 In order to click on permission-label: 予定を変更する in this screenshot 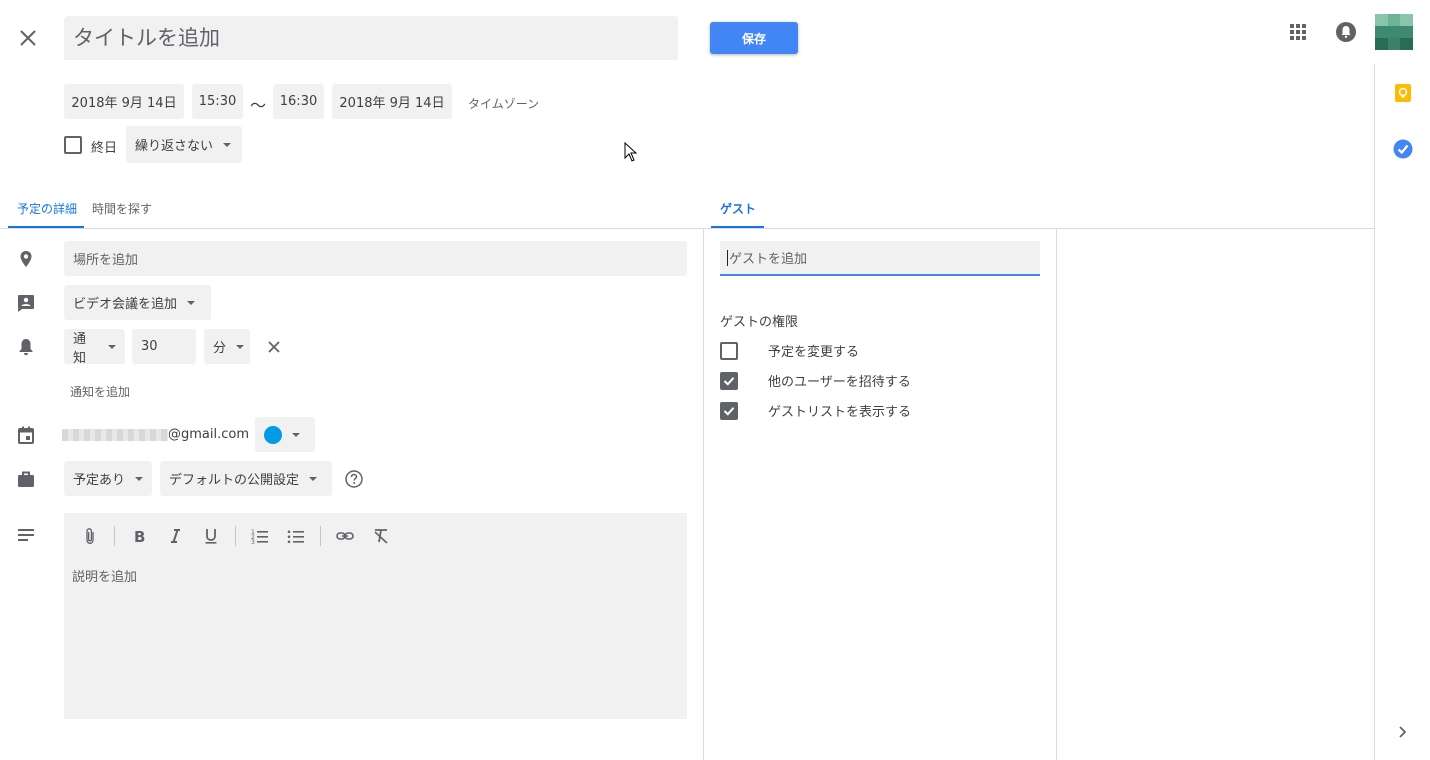, I will do `click(814, 352)`.